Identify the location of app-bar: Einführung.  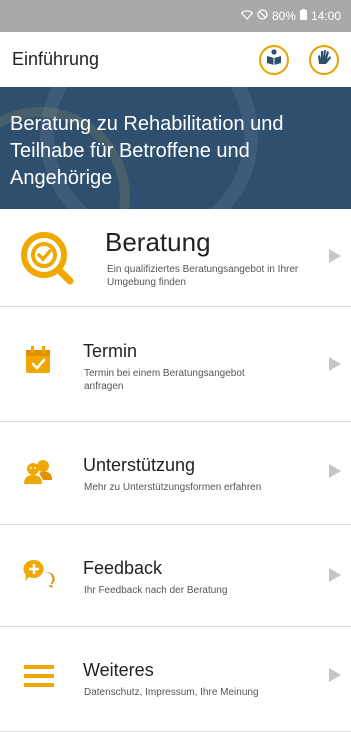
(175, 59).